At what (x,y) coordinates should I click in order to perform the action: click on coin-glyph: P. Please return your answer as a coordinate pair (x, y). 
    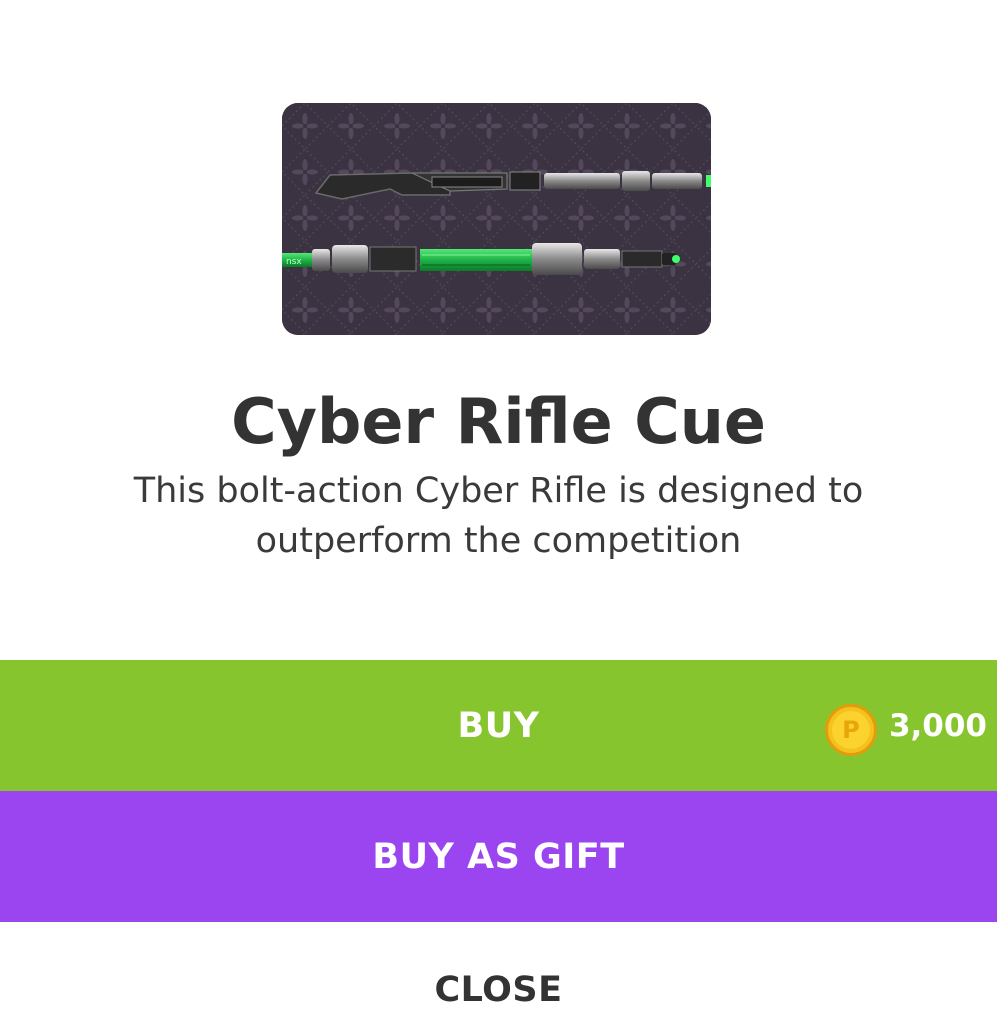
    Looking at the image, I should click on (850, 730).